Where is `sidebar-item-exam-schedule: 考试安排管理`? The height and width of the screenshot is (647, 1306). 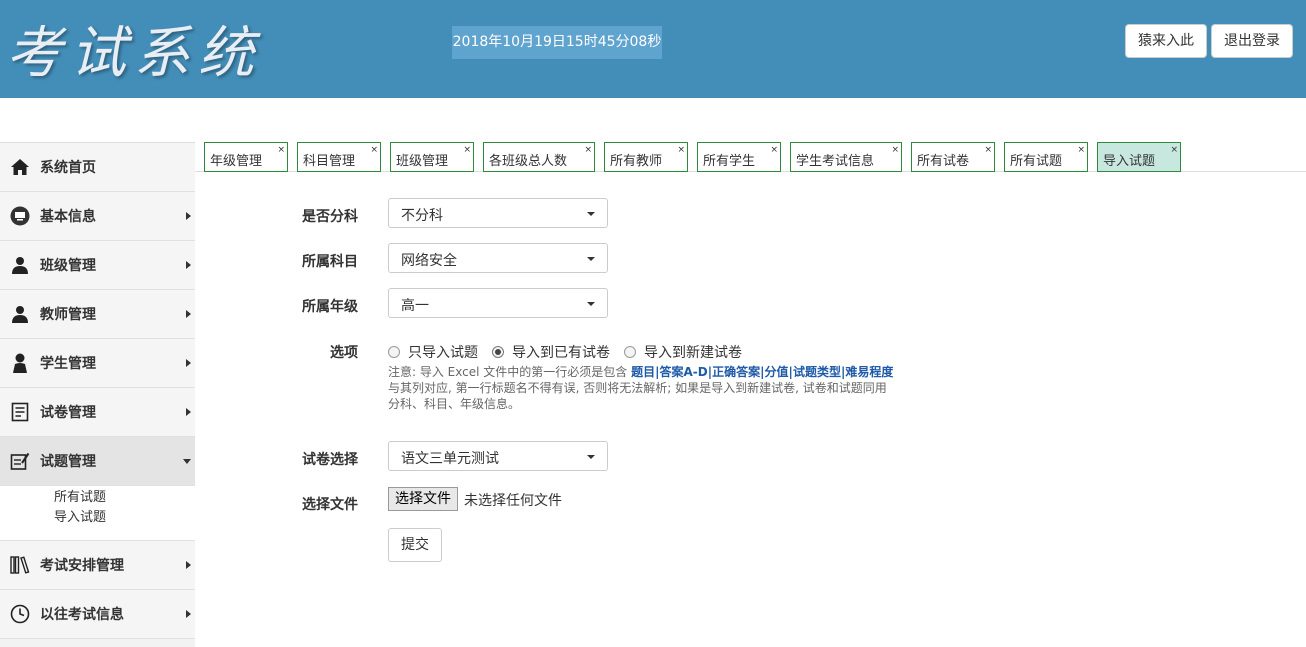
sidebar-item-exam-schedule: 考试安排管理 is located at coordinates (97, 565).